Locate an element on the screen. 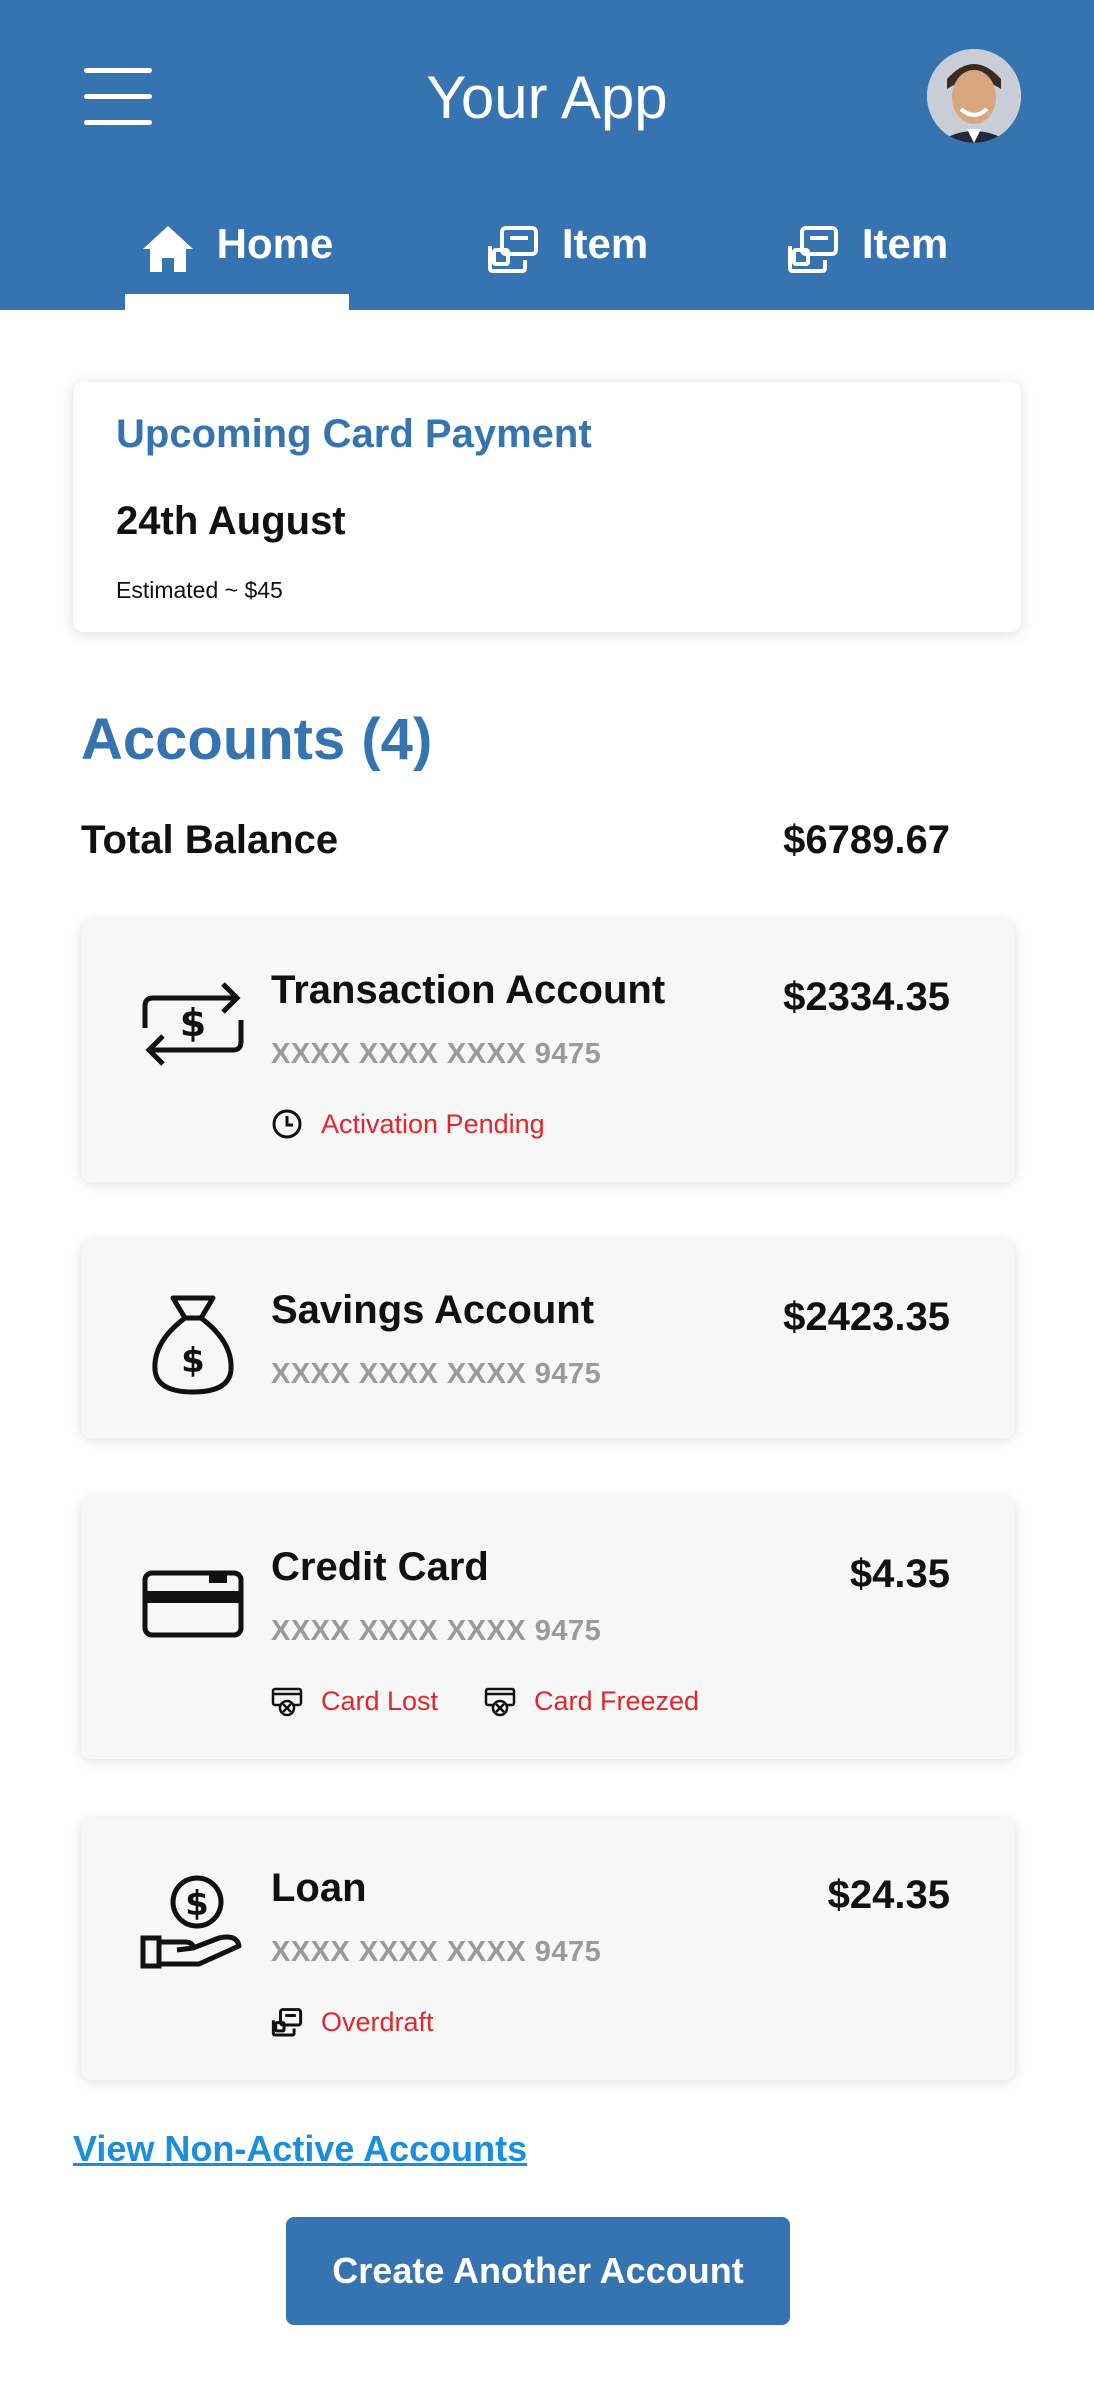 The width and height of the screenshot is (1094, 2388). status-label: Overdraft is located at coordinates (377, 2021).